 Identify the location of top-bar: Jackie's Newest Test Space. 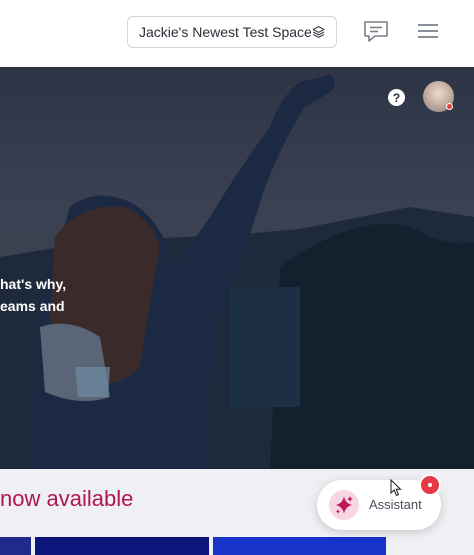
(237, 33).